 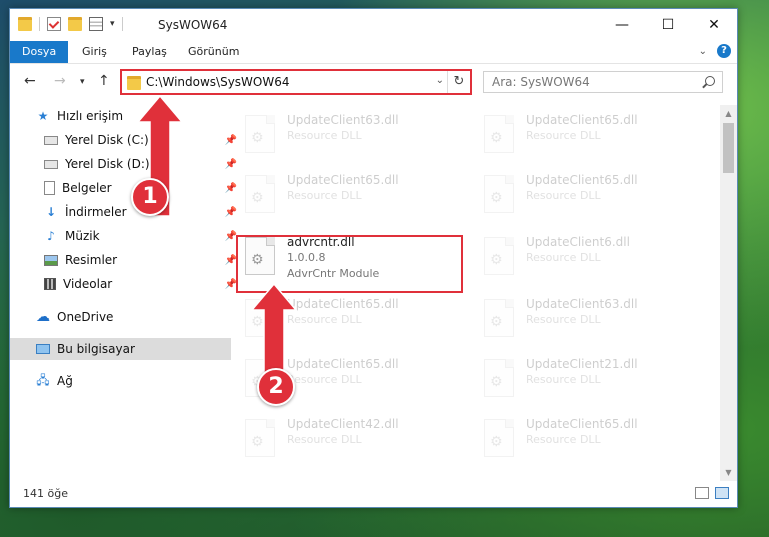 What do you see at coordinates (45, 493) in the screenshot?
I see `item-count: 141 öğe` at bounding box center [45, 493].